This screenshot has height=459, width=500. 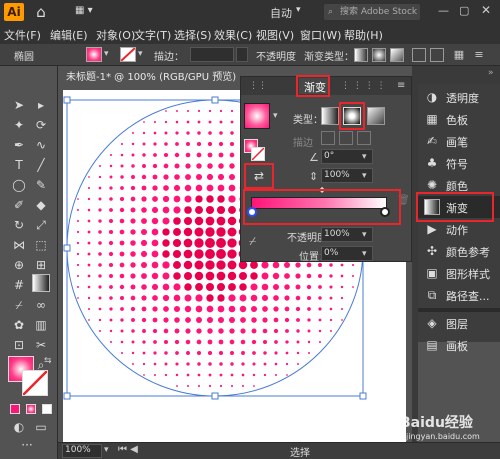 What do you see at coordinates (459, 97) in the screenshot?
I see `panel-item-transparency: ◑ 透明度` at bounding box center [459, 97].